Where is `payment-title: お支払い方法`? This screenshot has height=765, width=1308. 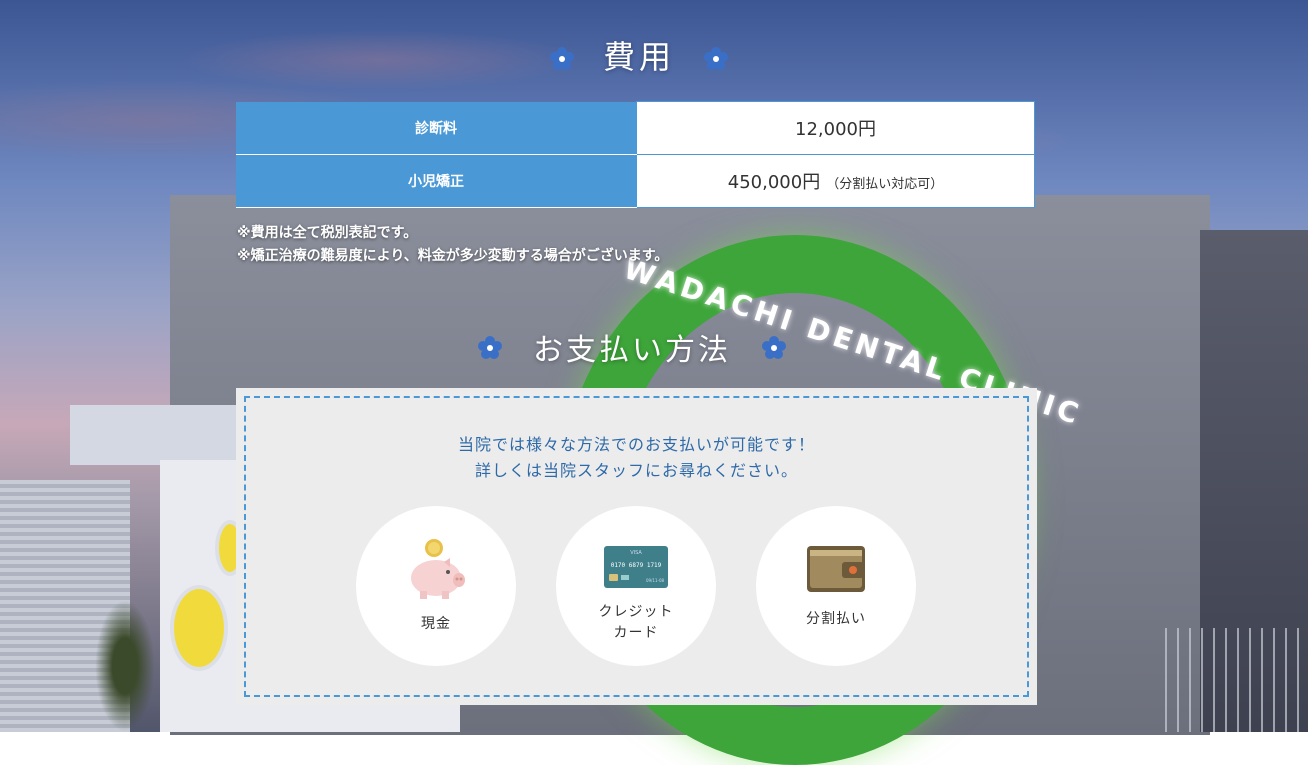
payment-title: お支払い方法 is located at coordinates (632, 350).